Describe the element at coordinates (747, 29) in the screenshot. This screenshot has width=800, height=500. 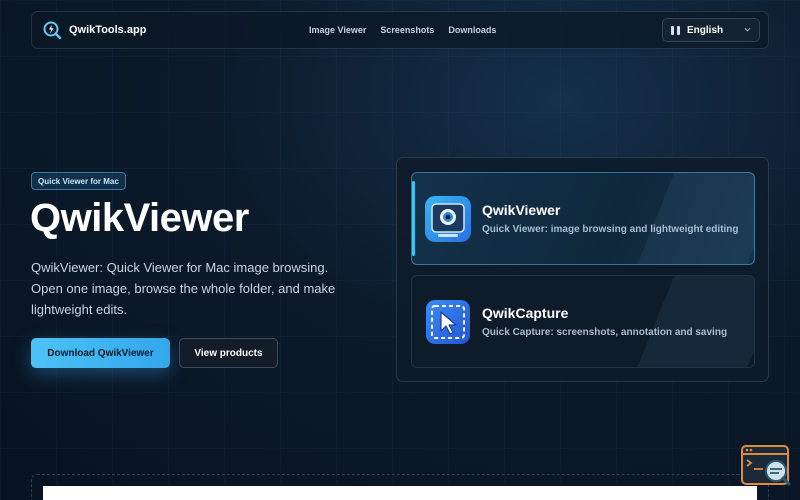
I see `chevron-down-icon` at that location.